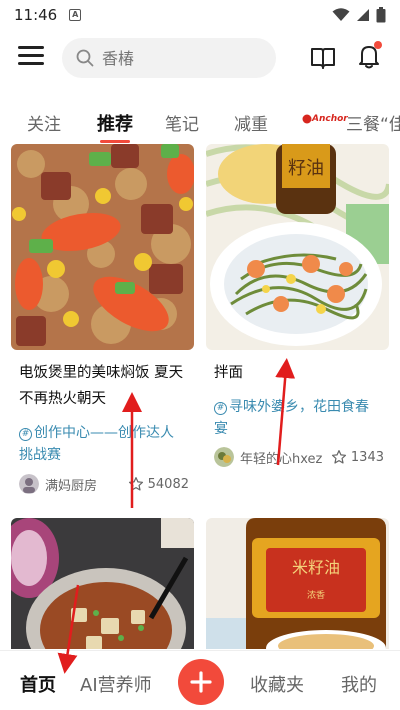 This screenshot has width=400, height=710. What do you see at coordinates (367, 457) in the screenshot?
I see `like-count: 1343` at bounding box center [367, 457].